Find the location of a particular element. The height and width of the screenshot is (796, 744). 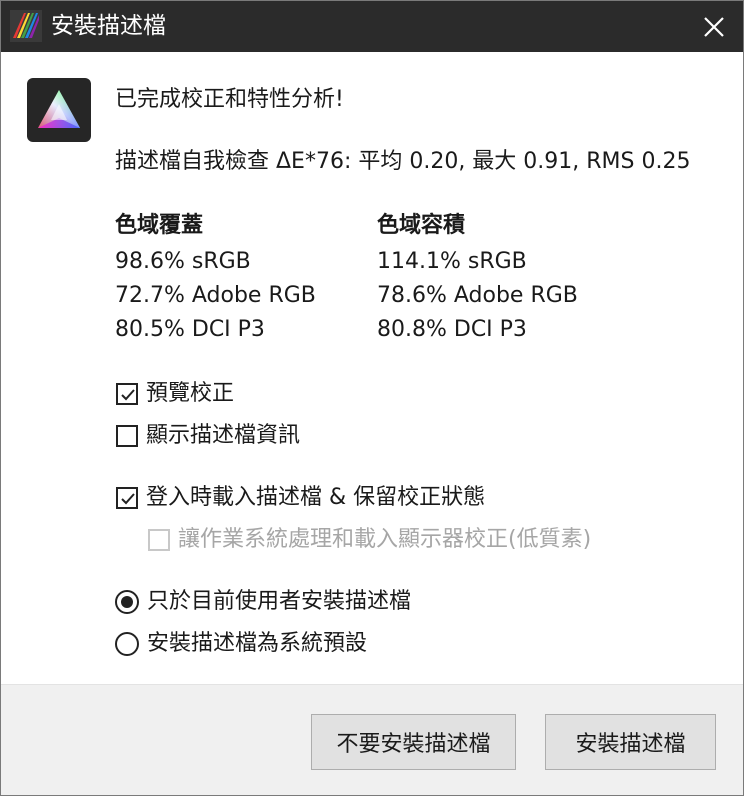

window-title: 安裝描述檔 is located at coordinates (108, 26).